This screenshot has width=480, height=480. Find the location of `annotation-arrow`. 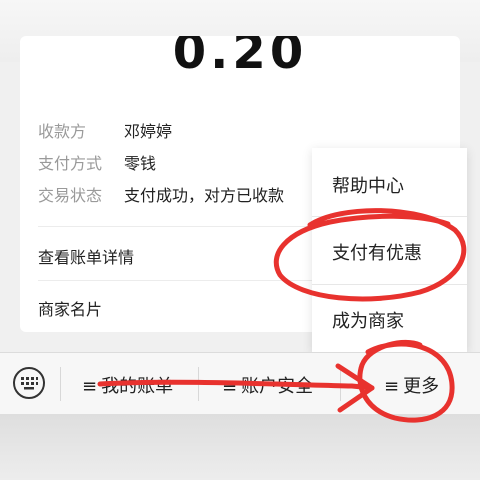

annotation-arrow is located at coordinates (236, 385).